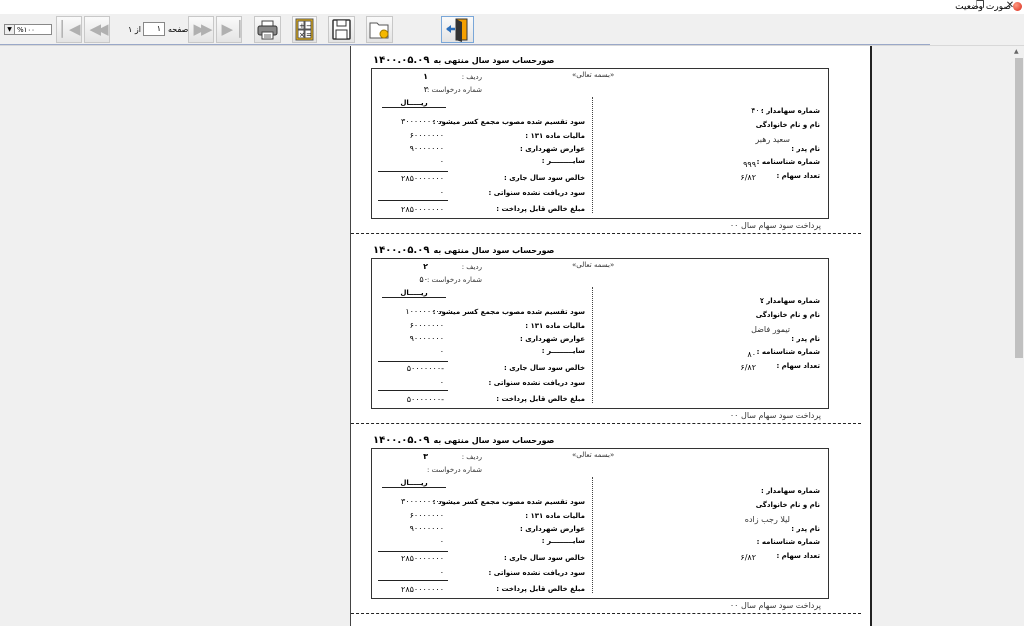  I want to click on net-value: -۵۰۰۰۰۰۰۰, so click(425, 368).